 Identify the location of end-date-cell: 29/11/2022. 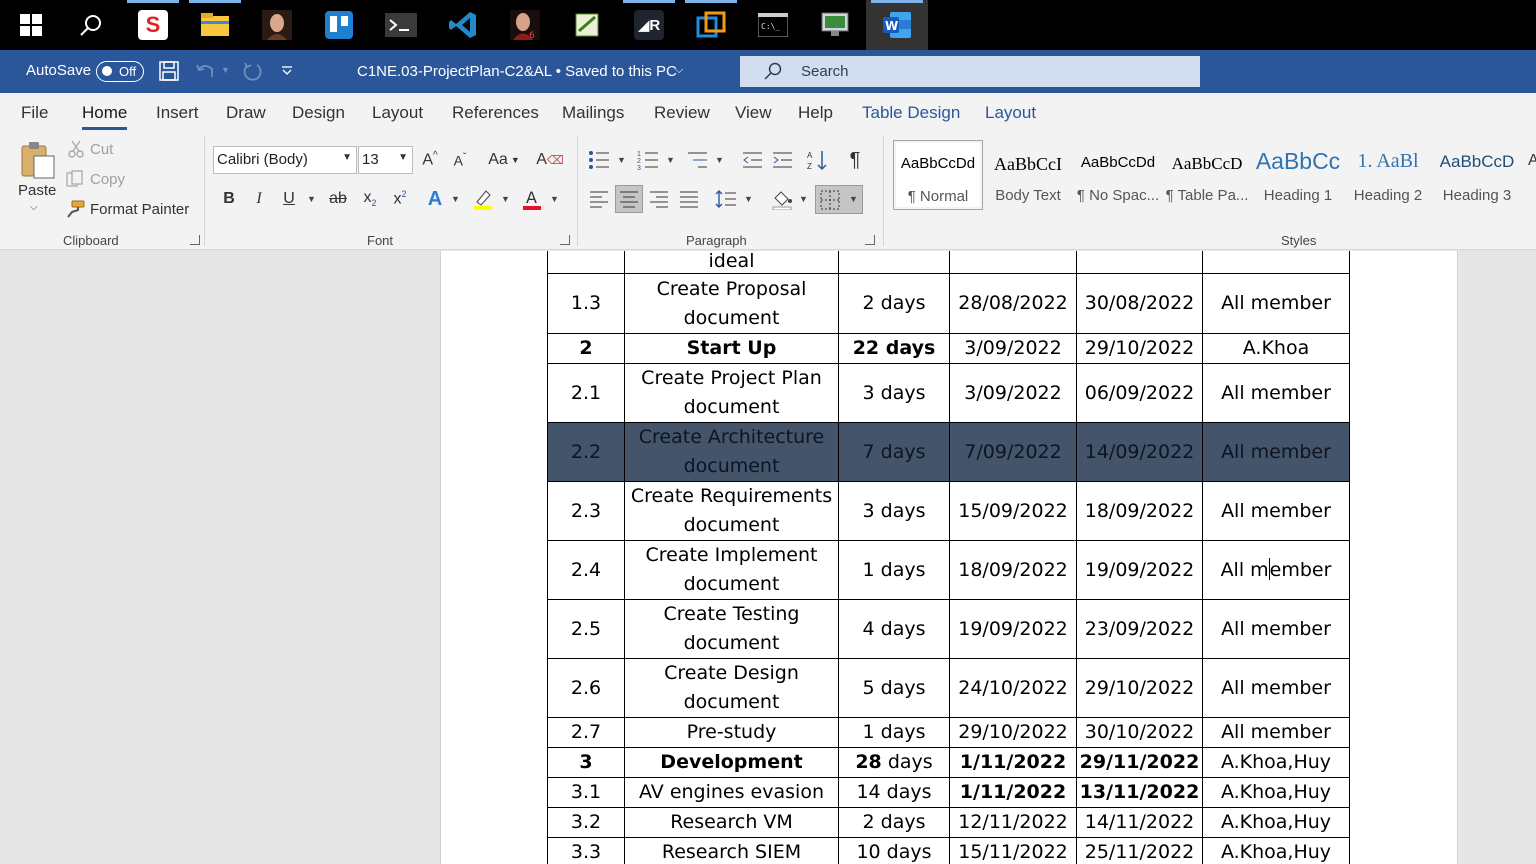
(1139, 762).